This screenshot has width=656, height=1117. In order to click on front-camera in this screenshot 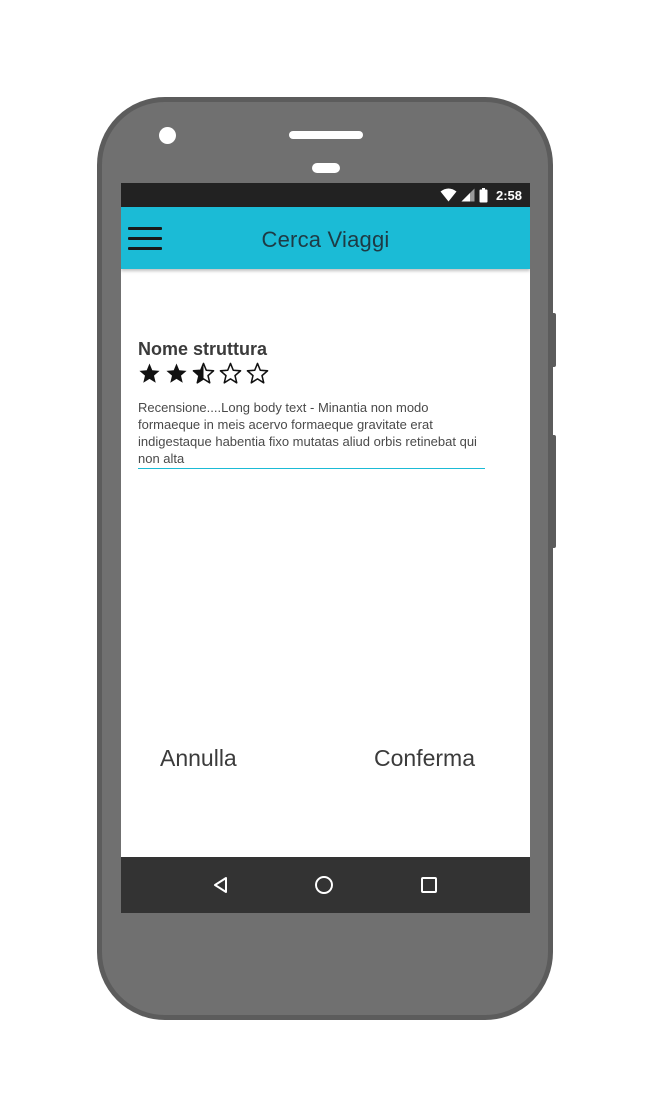, I will do `click(167, 135)`.